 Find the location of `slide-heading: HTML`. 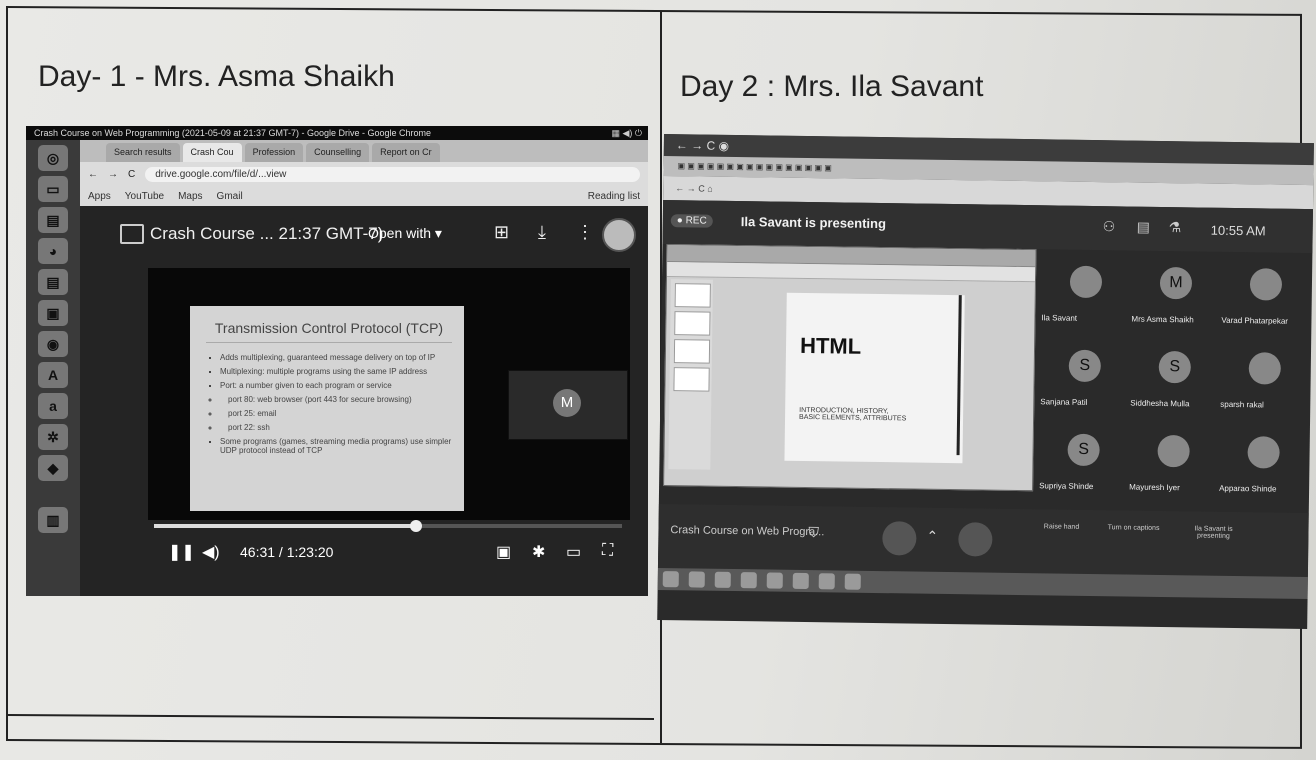

slide-heading: HTML is located at coordinates (830, 345).